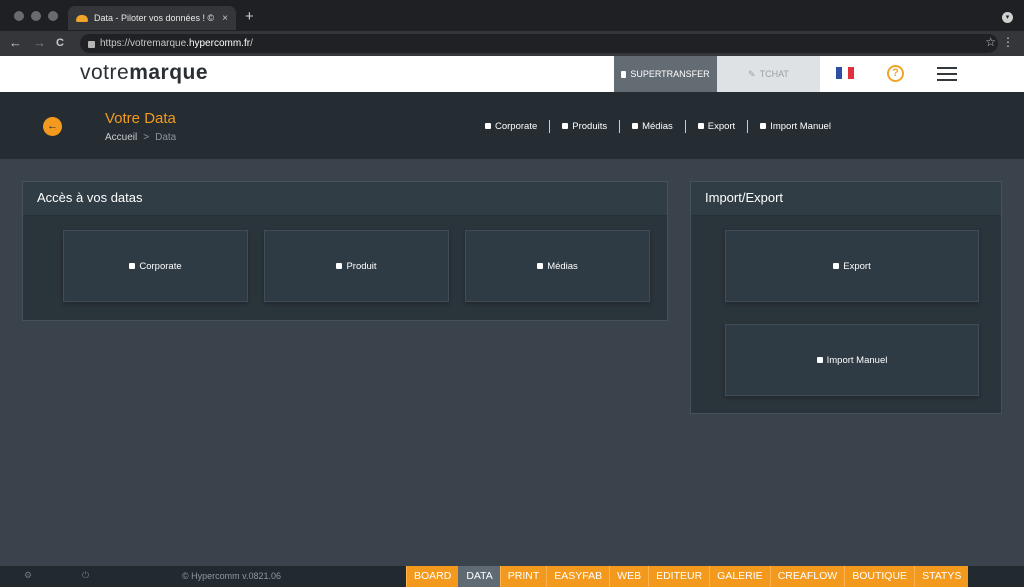  Describe the element at coordinates (739, 576) in the screenshot. I see `module-galerie: GALERIE` at that location.